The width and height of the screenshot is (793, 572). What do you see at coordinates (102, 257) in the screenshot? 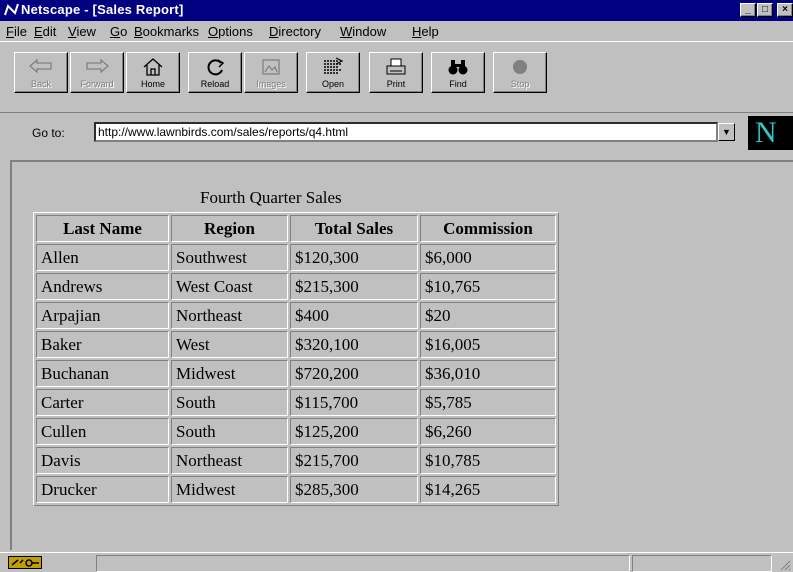
I see `cell-last-name: Allen` at bounding box center [102, 257].